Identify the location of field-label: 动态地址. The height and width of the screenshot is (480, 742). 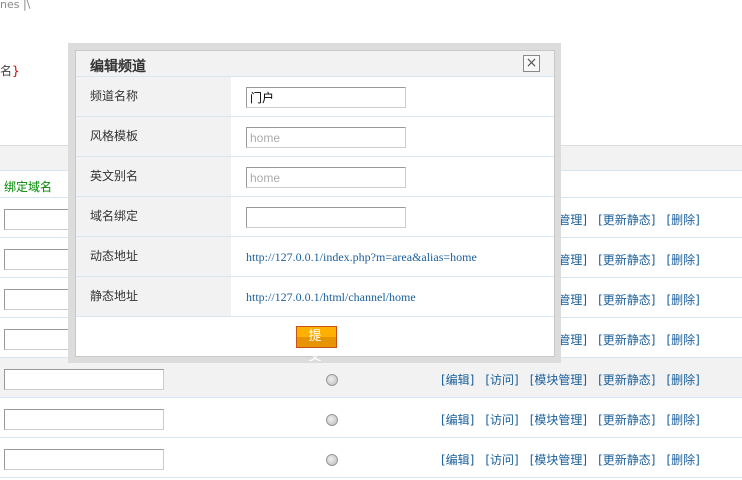
(153, 256).